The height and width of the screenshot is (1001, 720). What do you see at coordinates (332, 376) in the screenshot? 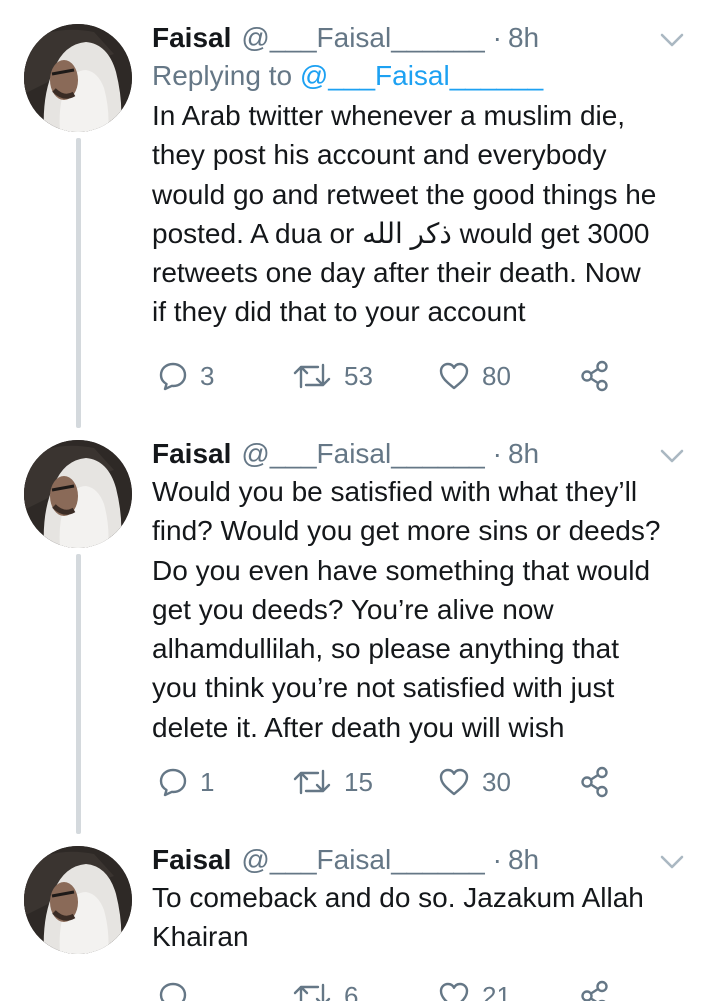
I see `retweet-button: 53` at bounding box center [332, 376].